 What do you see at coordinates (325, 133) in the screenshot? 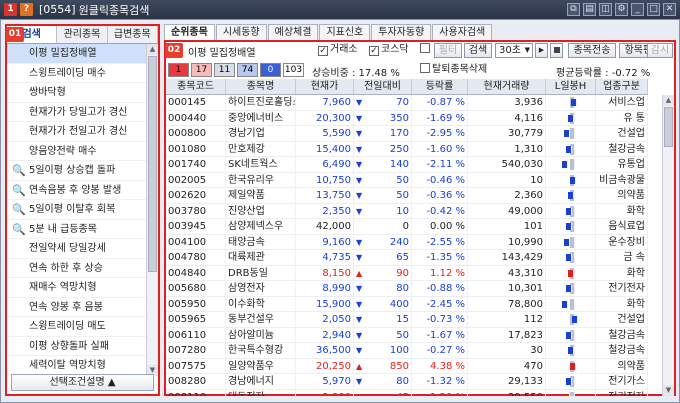
I see `cell-price: 5,590` at bounding box center [325, 133].